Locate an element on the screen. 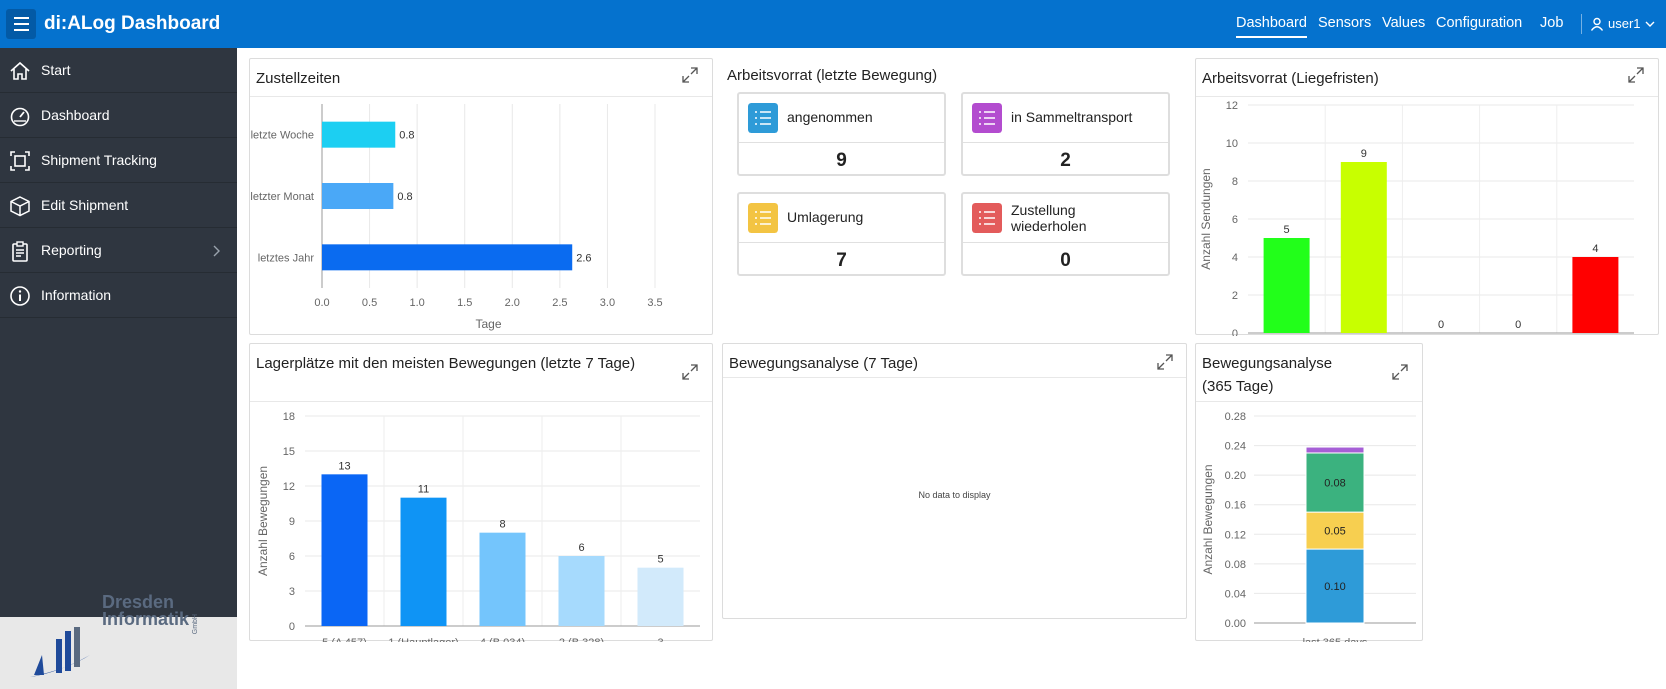 This screenshot has width=1666, height=689. chevron-right-icon is located at coordinates (217, 251).